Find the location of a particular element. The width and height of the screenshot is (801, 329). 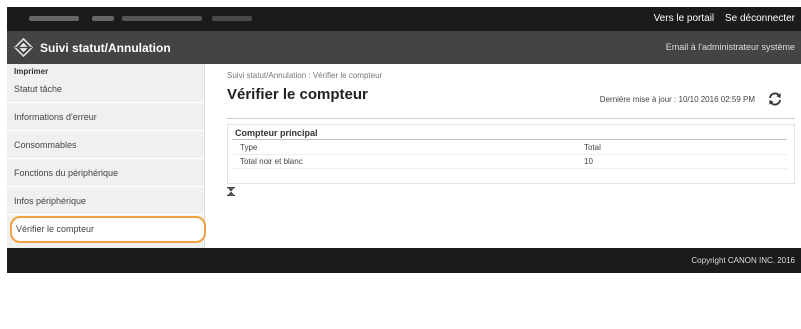

title-divider is located at coordinates (511, 118).